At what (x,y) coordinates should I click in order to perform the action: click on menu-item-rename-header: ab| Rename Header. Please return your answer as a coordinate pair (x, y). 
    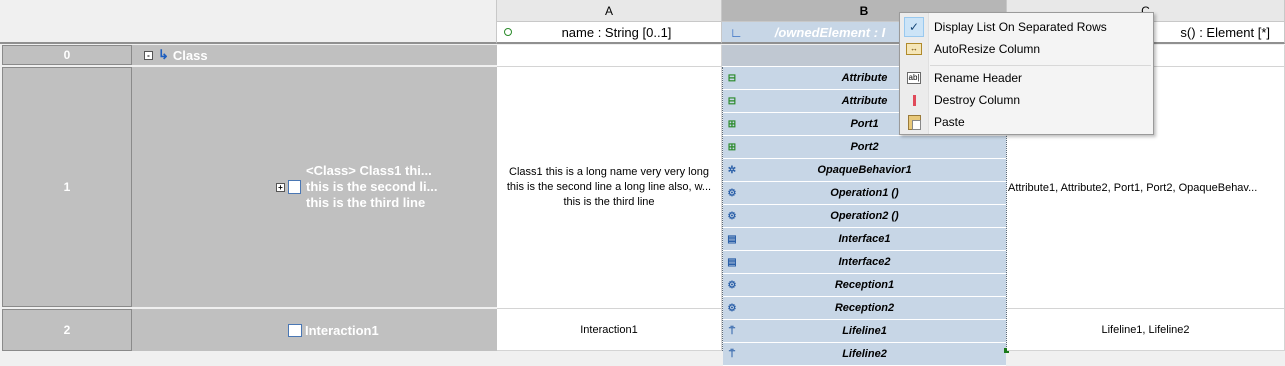
    Looking at the image, I should click on (1026, 78).